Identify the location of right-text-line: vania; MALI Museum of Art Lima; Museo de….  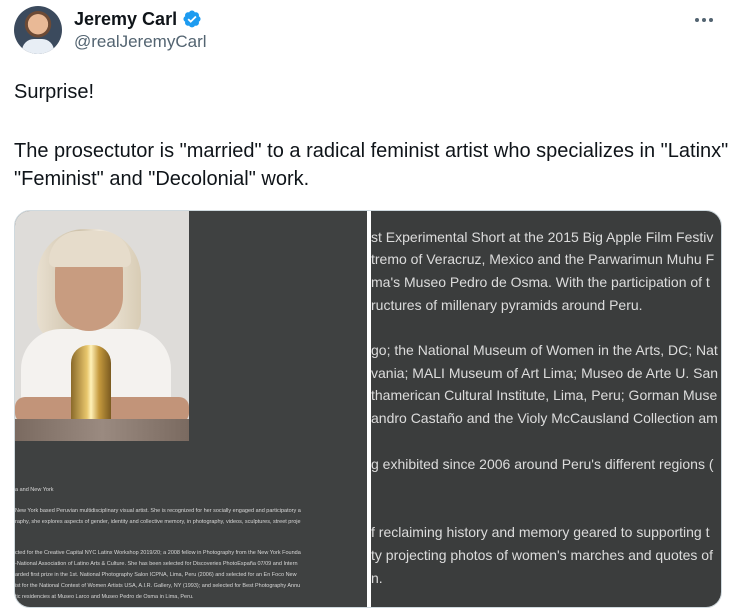
(545, 373).